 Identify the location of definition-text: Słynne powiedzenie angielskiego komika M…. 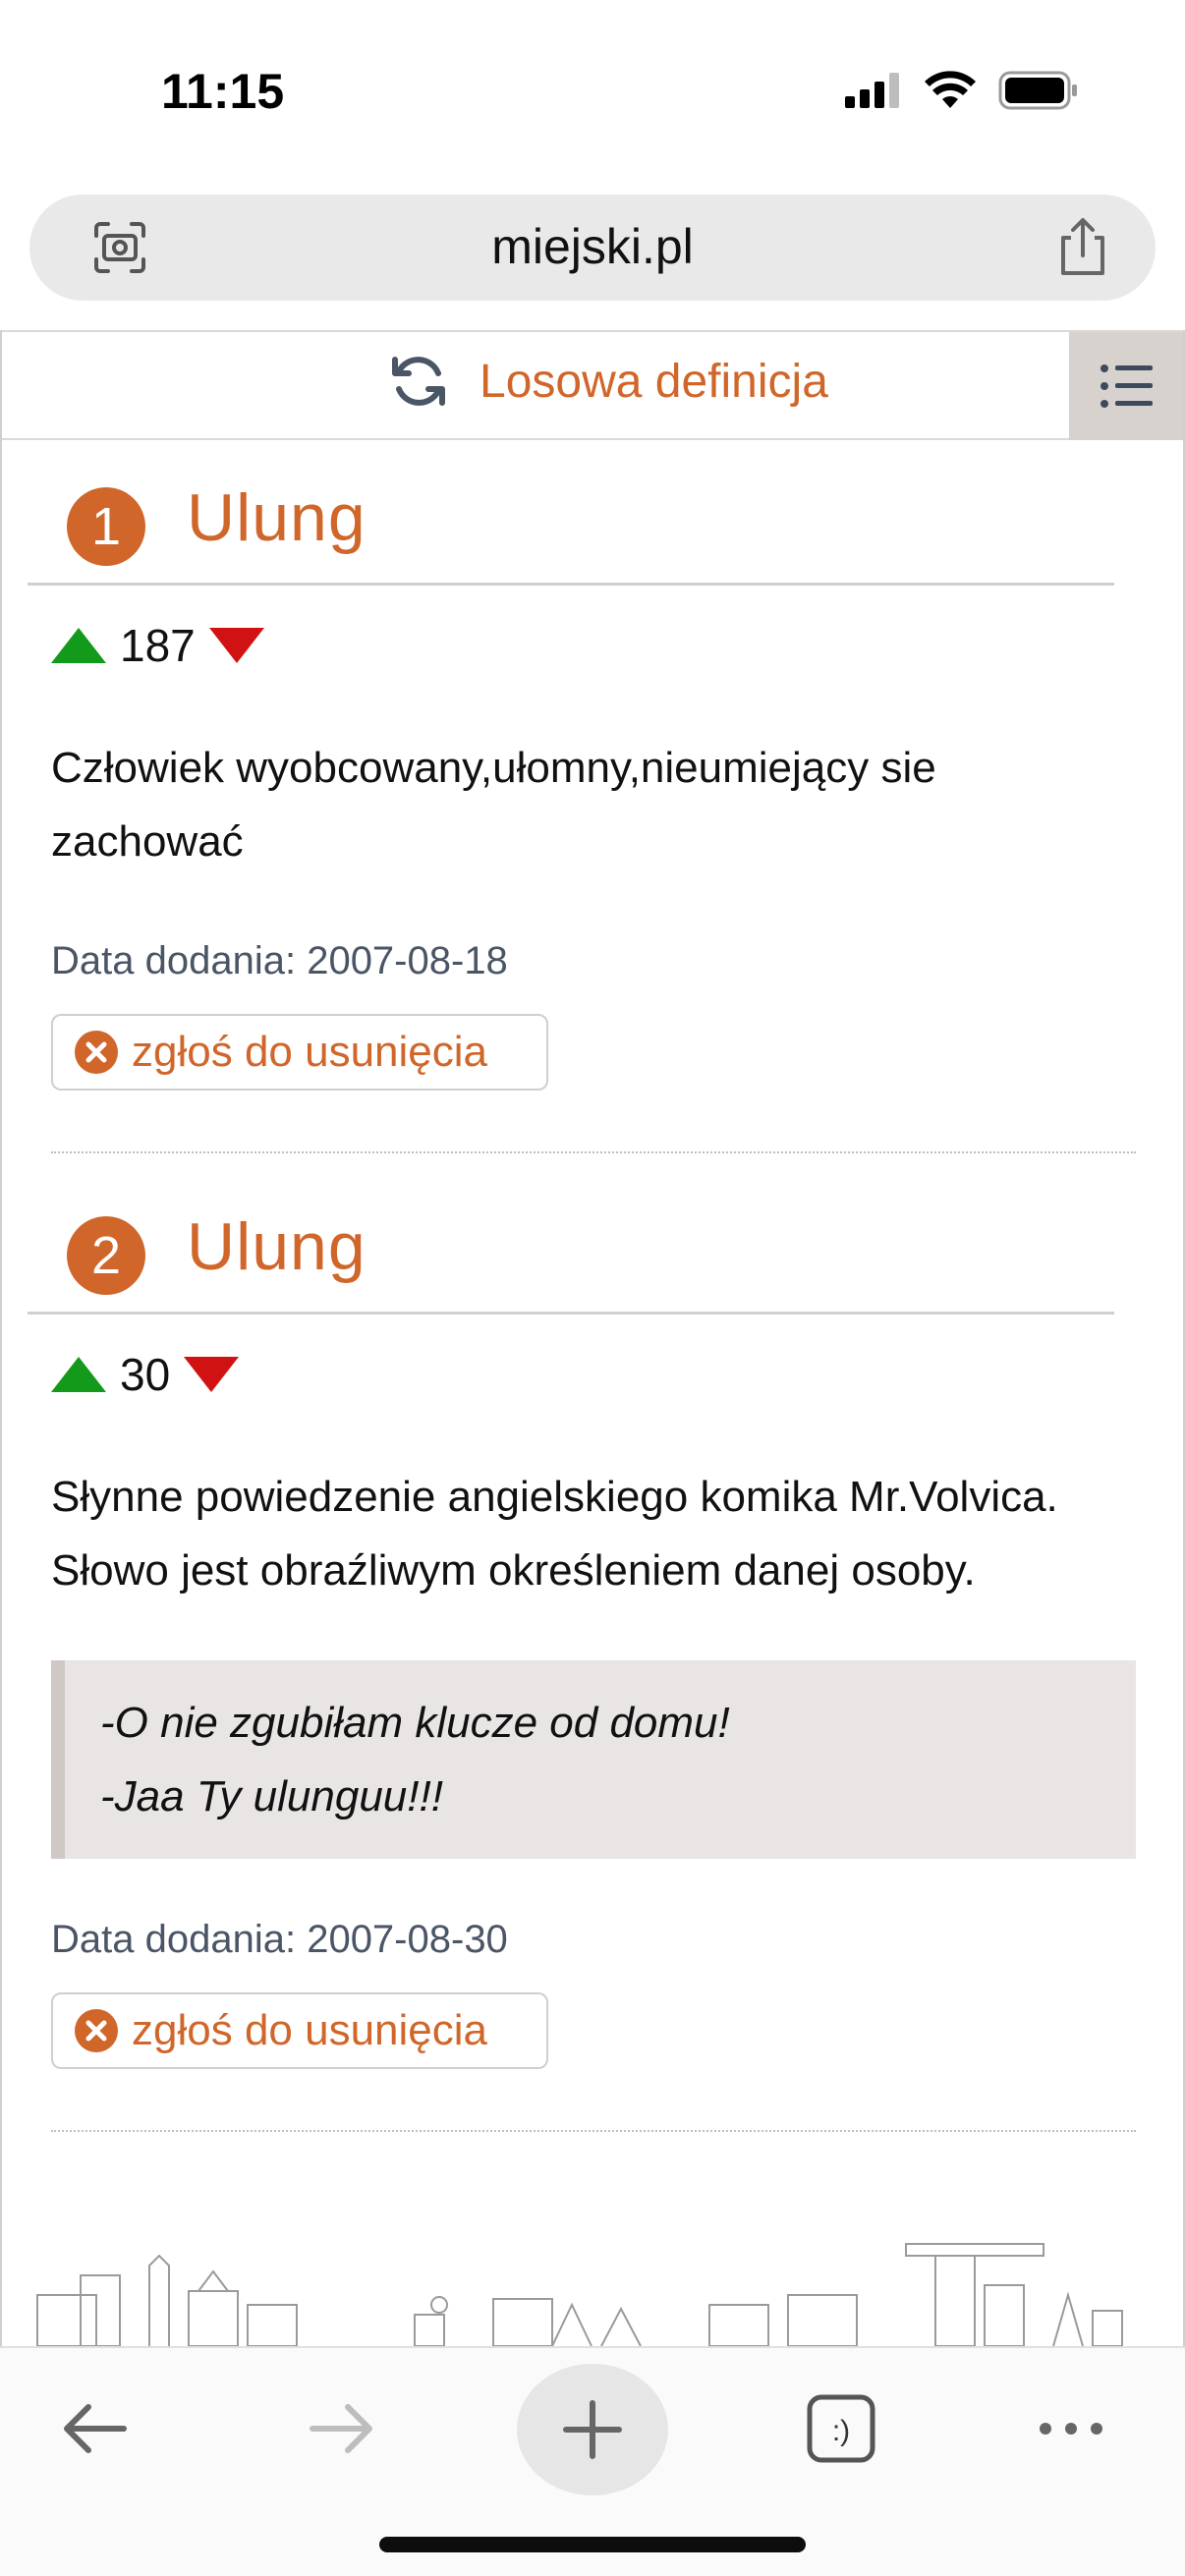
(554, 1534).